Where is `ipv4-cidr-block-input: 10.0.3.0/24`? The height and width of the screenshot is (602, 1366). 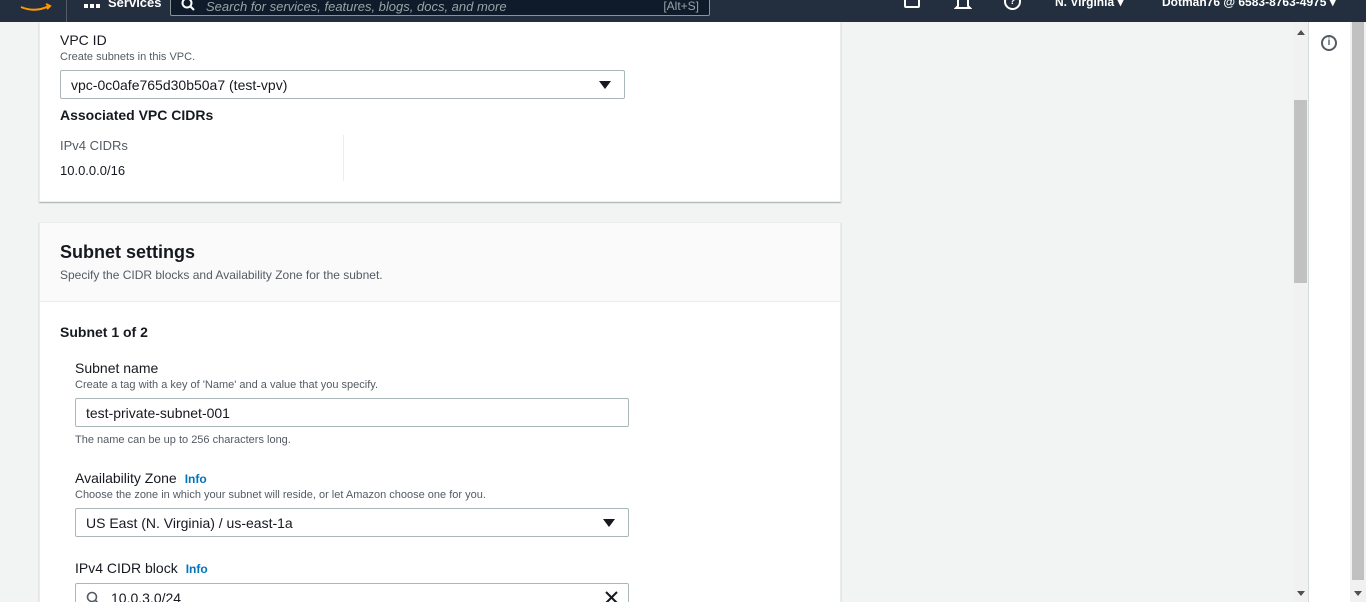
ipv4-cidr-block-input: 10.0.3.0/24 is located at coordinates (352, 592).